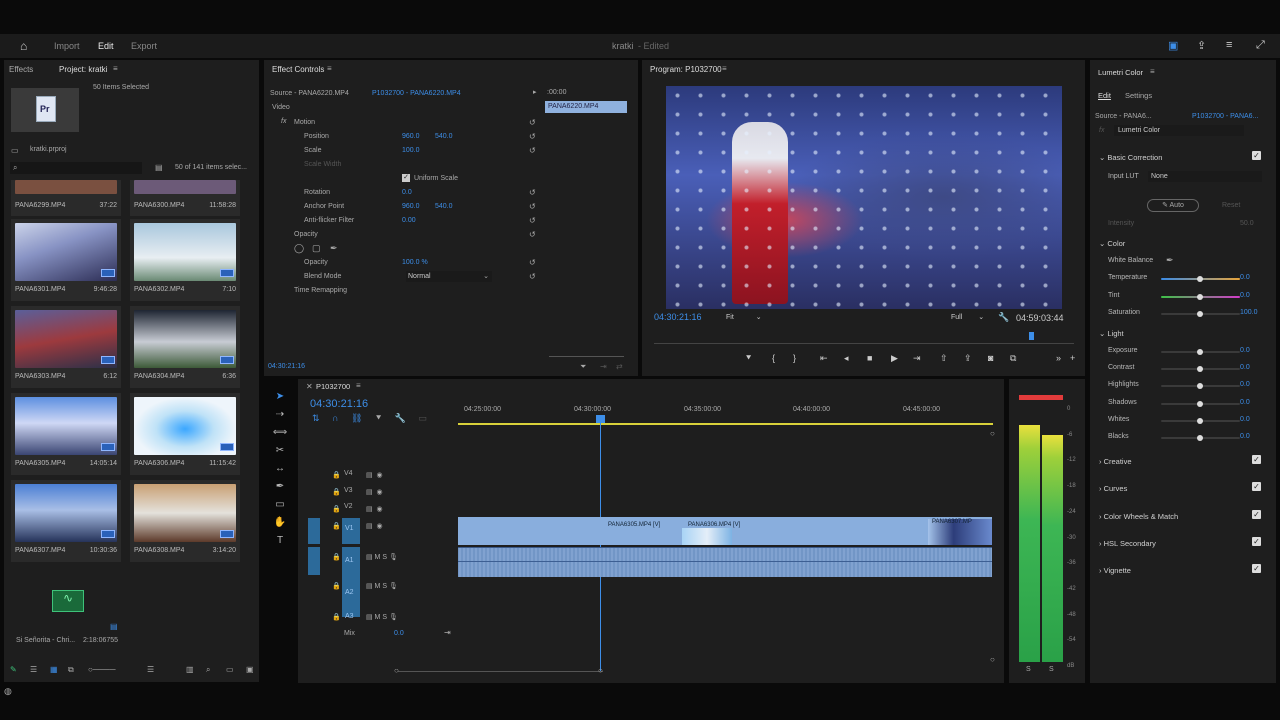 This screenshot has width=1280, height=720. Describe the element at coordinates (68, 601) in the screenshot. I see `audio-clip-icon: ∿` at that location.